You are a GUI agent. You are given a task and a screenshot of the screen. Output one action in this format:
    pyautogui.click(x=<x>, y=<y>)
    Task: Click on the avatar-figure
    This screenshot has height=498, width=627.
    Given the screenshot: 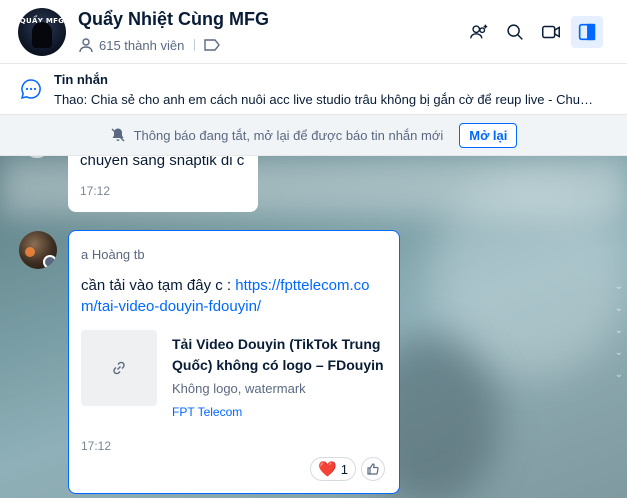 What is the action you would take?
    pyautogui.click(x=42, y=35)
    